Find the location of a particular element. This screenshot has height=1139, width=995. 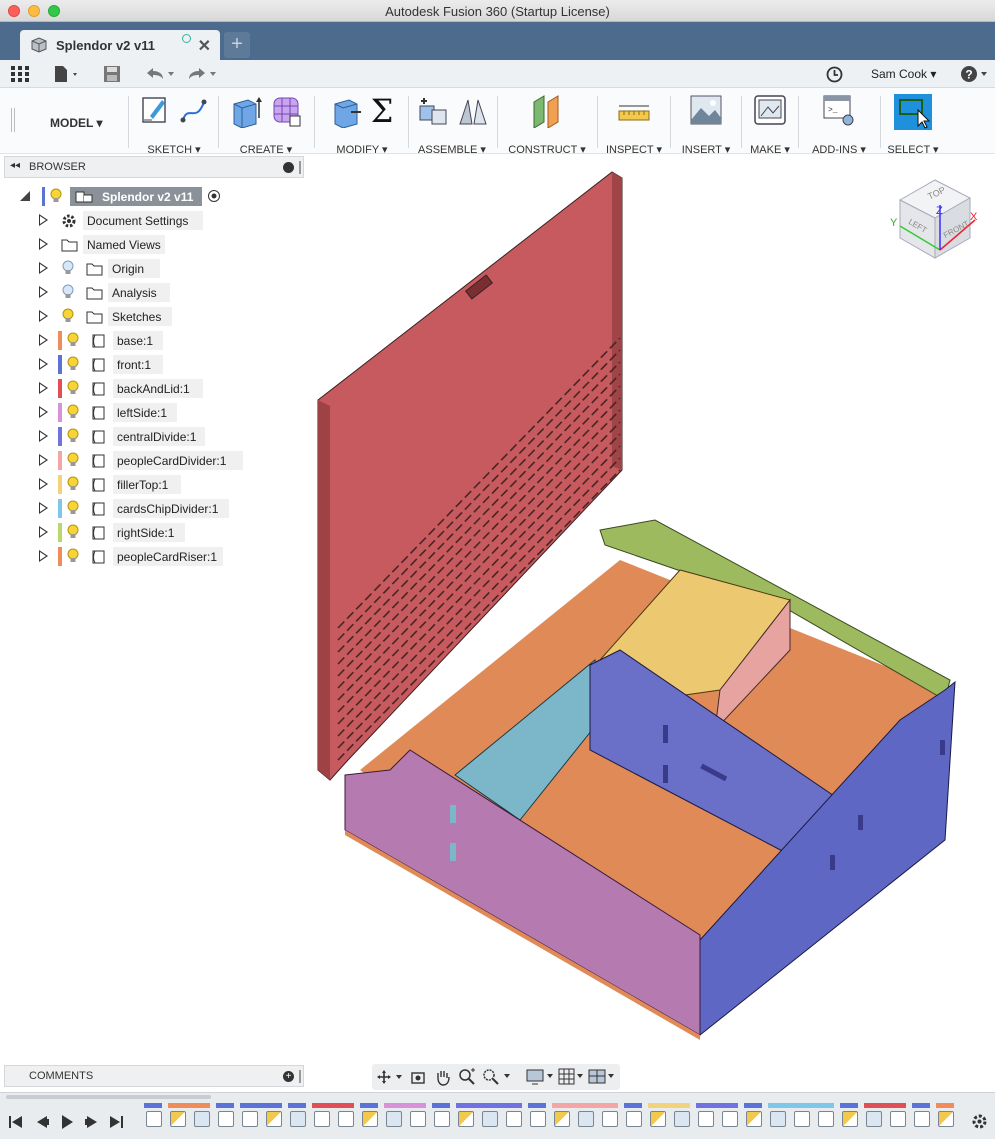

offset-plane-icon is located at coordinates (547, 111).